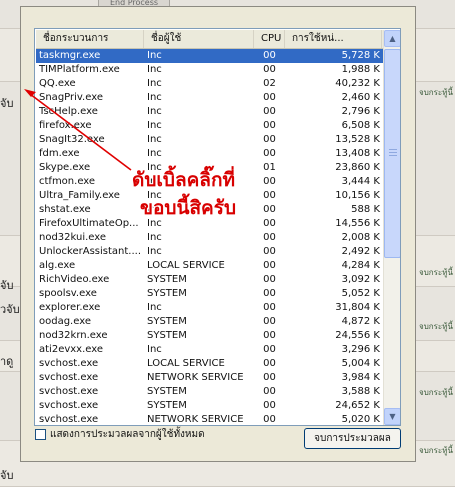  Describe the element at coordinates (71, 349) in the screenshot. I see `process-name: ati2evxx.exe` at that location.